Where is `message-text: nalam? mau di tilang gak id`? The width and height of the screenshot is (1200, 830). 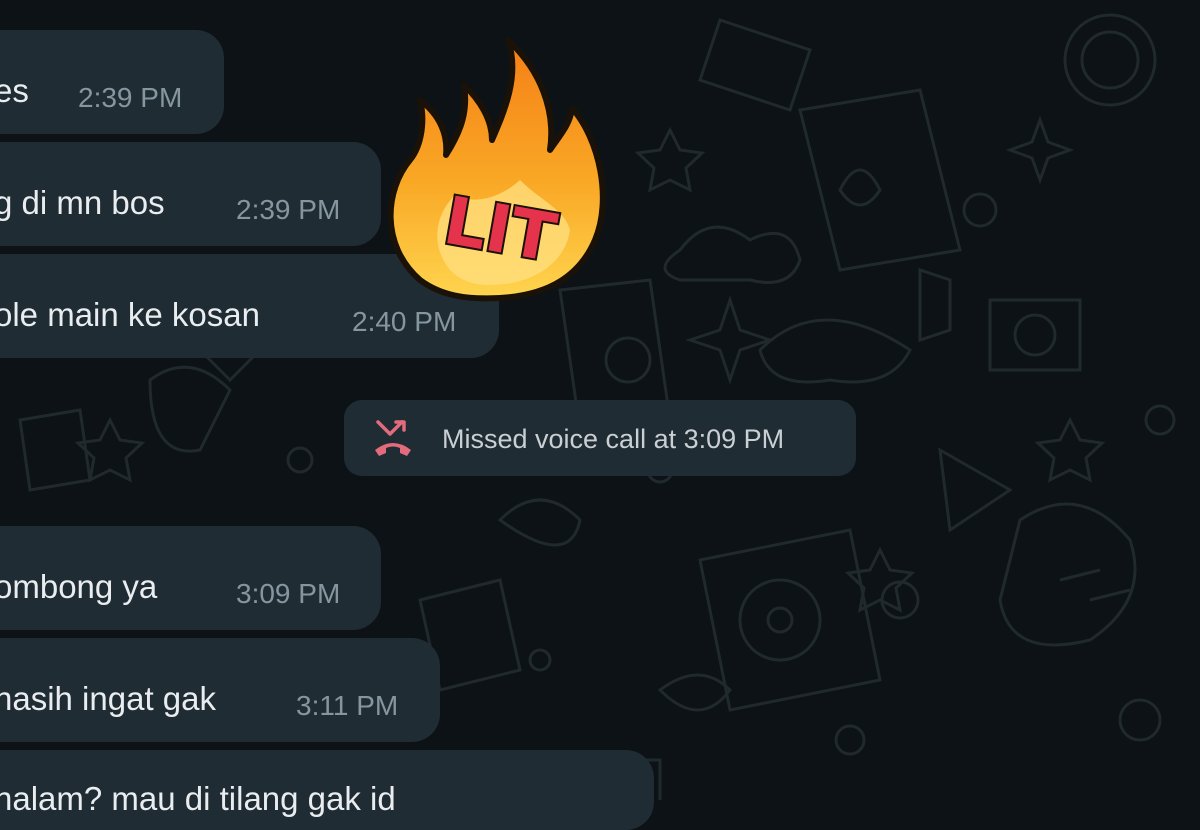 message-text: nalam? mau di tilang gak id is located at coordinates (198, 798).